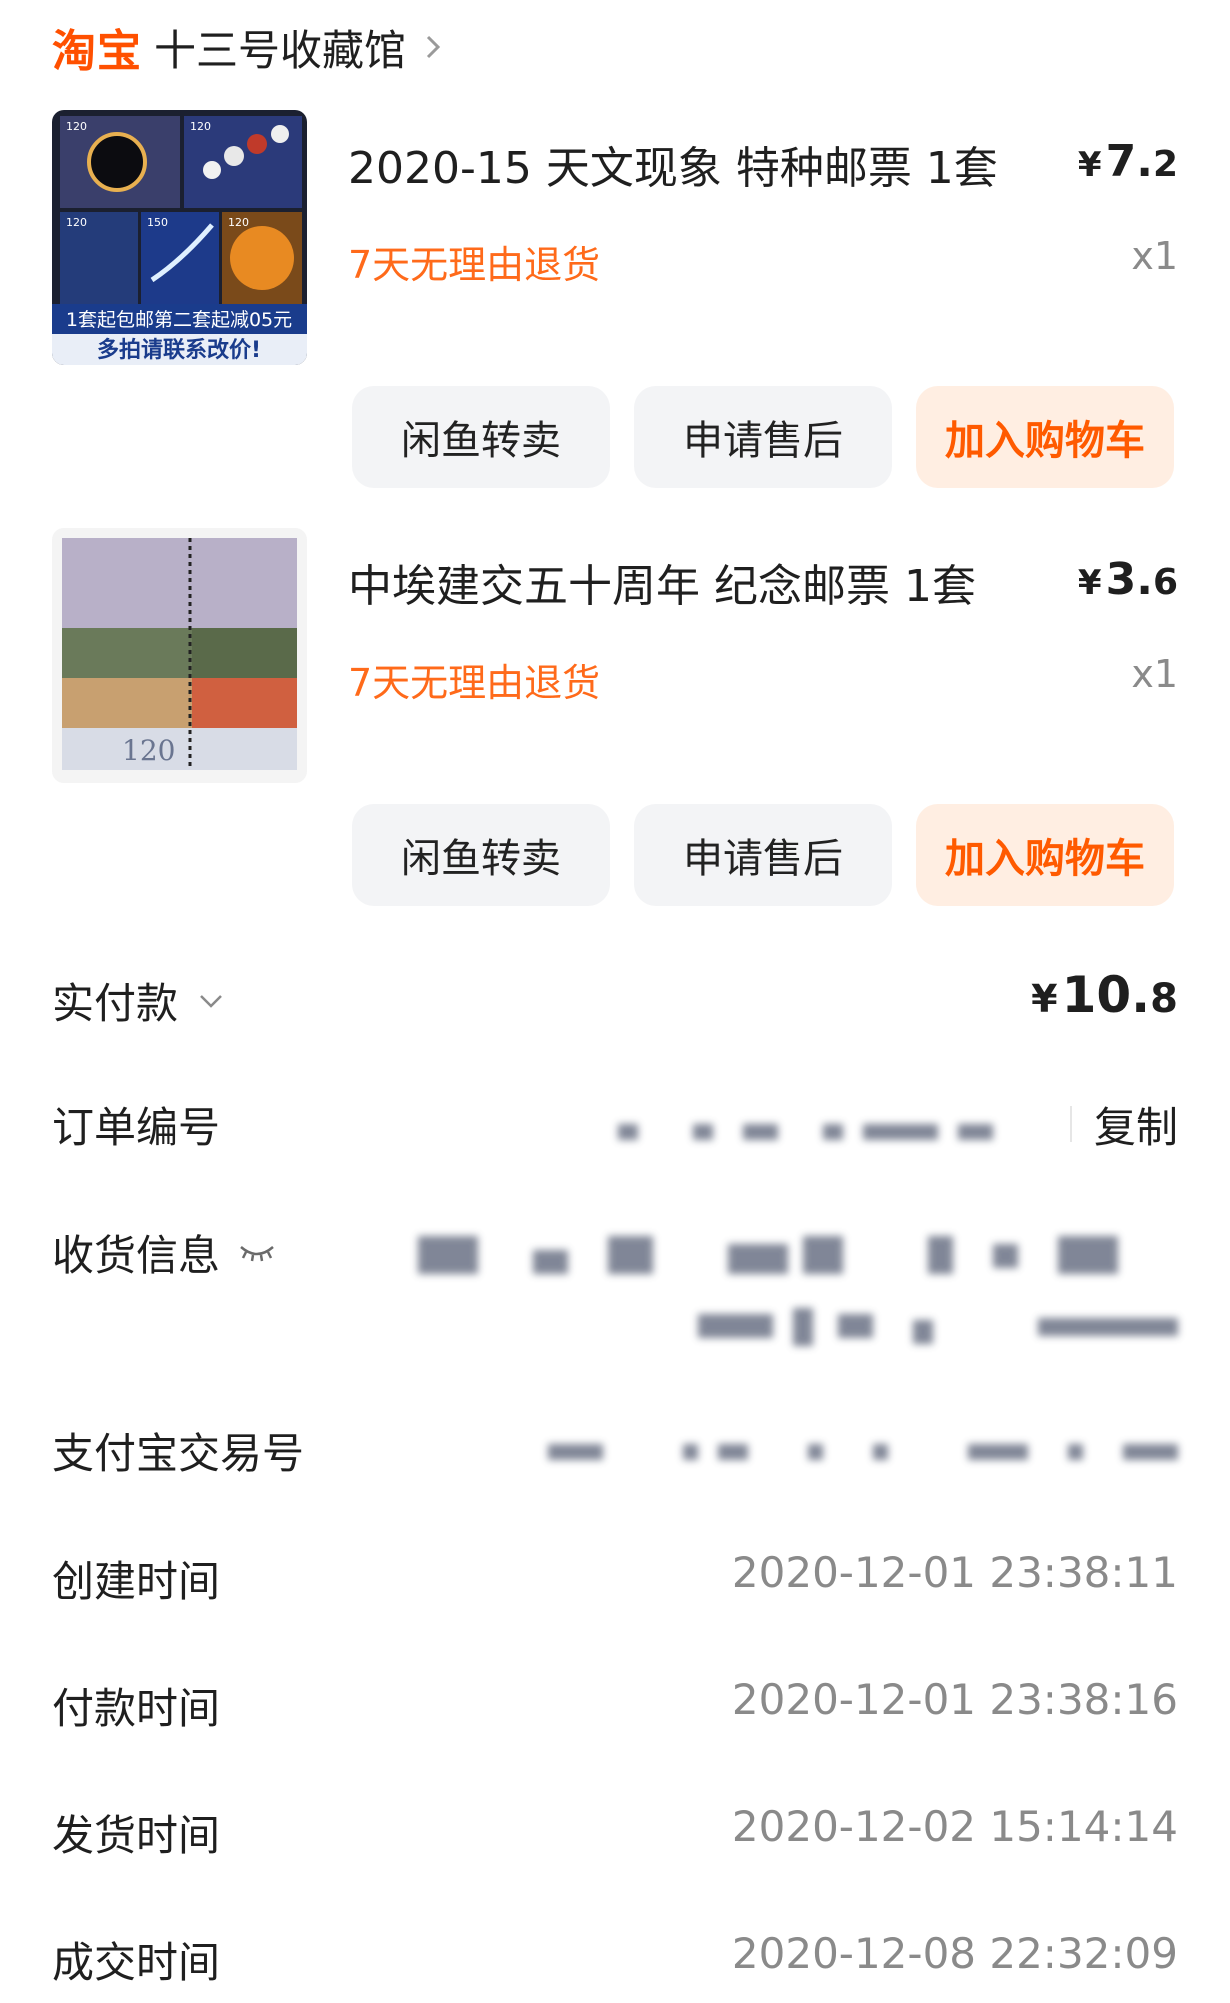  What do you see at coordinates (615, 1578) in the screenshot?
I see `created-time-row: 创建时间 2020-12-01 23:38:11` at bounding box center [615, 1578].